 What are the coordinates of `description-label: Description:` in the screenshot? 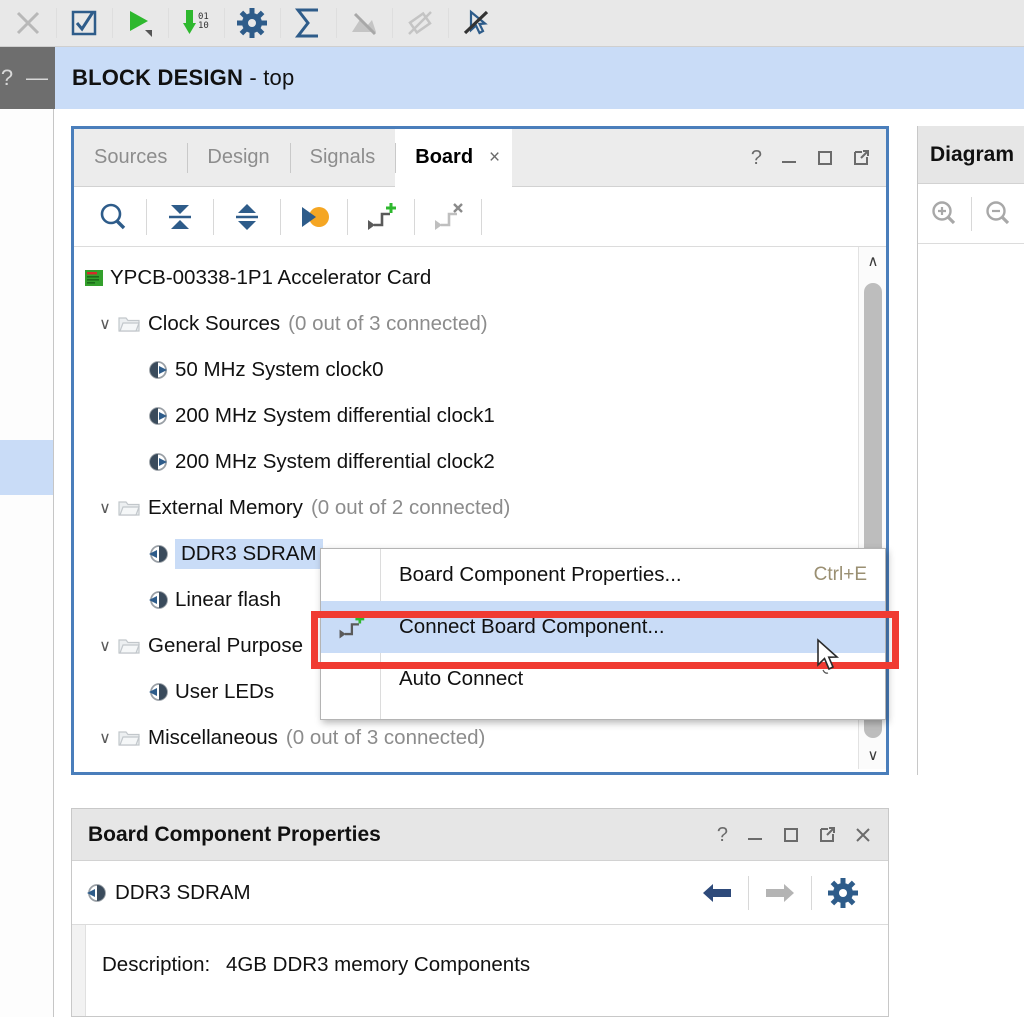 It's located at (156, 964).